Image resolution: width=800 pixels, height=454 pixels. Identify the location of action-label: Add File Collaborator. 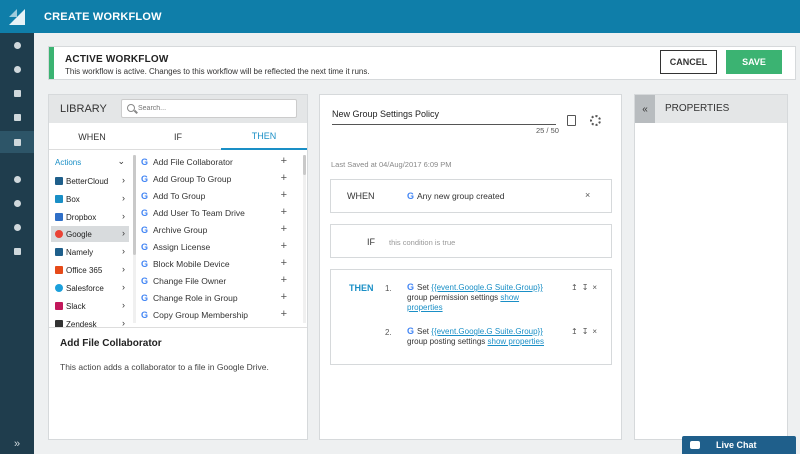
(193, 162).